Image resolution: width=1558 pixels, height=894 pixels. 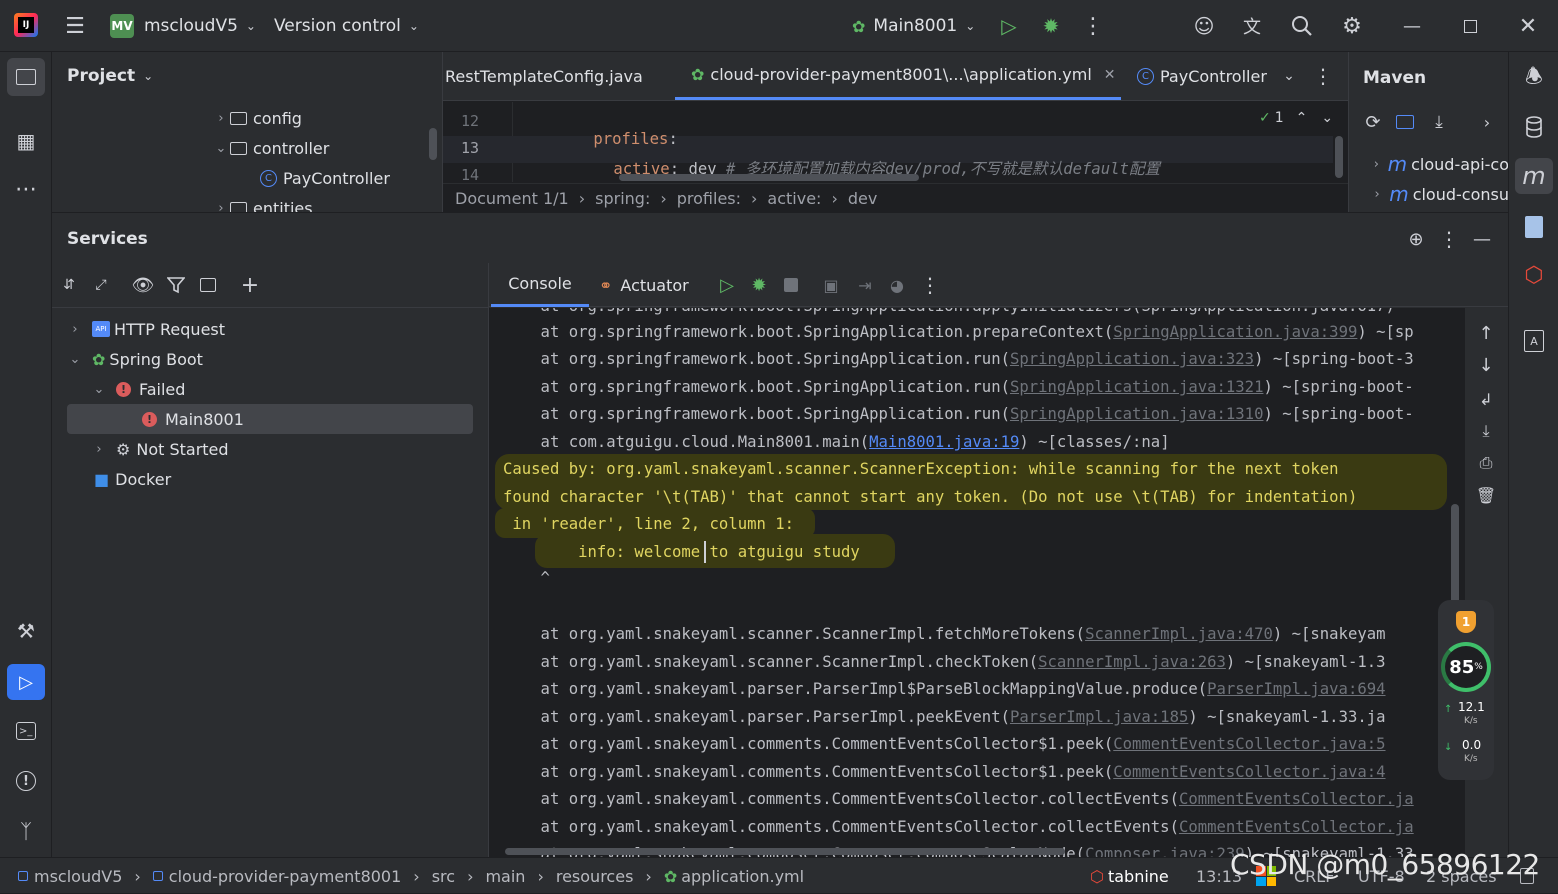 What do you see at coordinates (865, 285) in the screenshot?
I see `import-icon: ⇥` at bounding box center [865, 285].